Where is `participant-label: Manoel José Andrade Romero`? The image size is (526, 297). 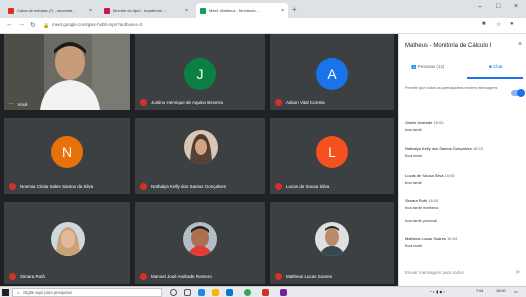
participant-label: Manoel José Andrade Romero is located at coordinates (176, 276).